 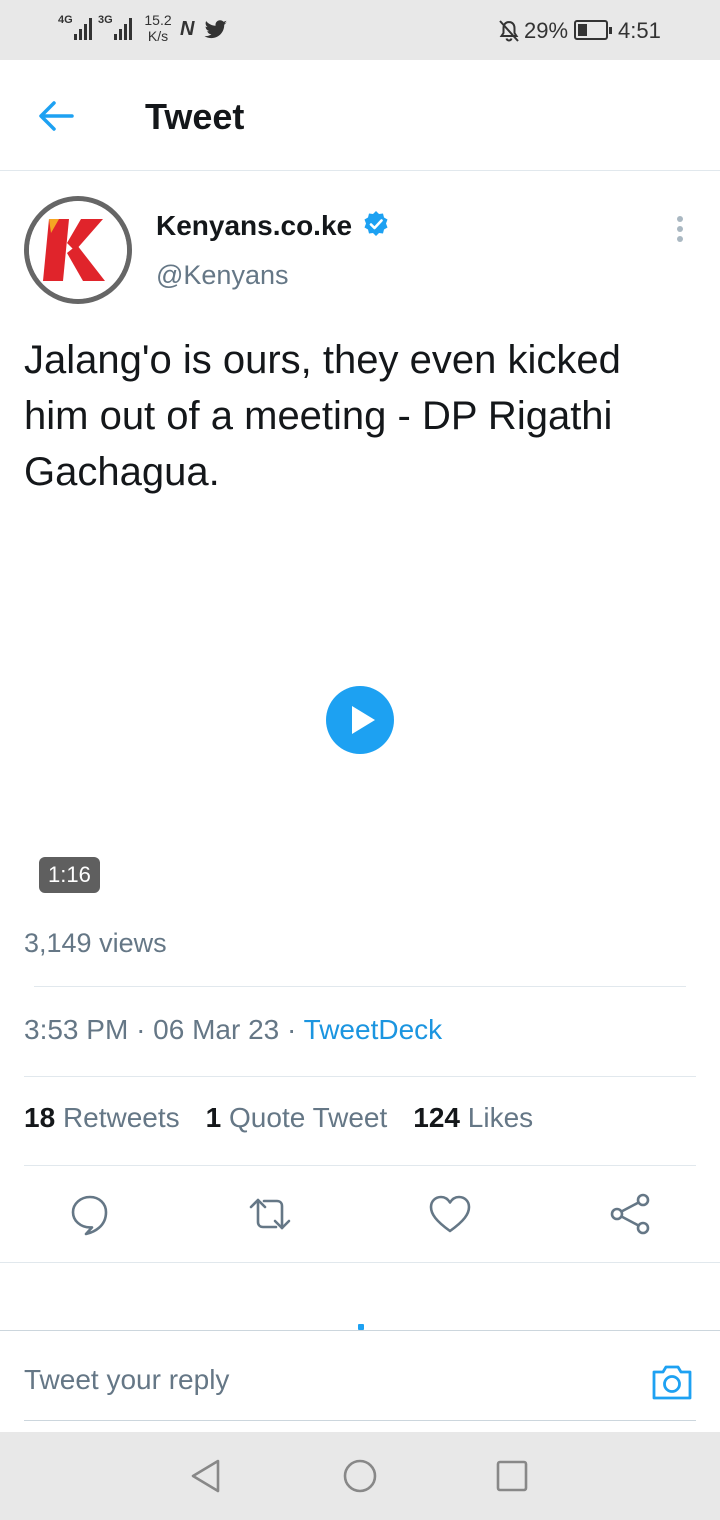 I want to click on verified-badge-icon, so click(x=376, y=223).